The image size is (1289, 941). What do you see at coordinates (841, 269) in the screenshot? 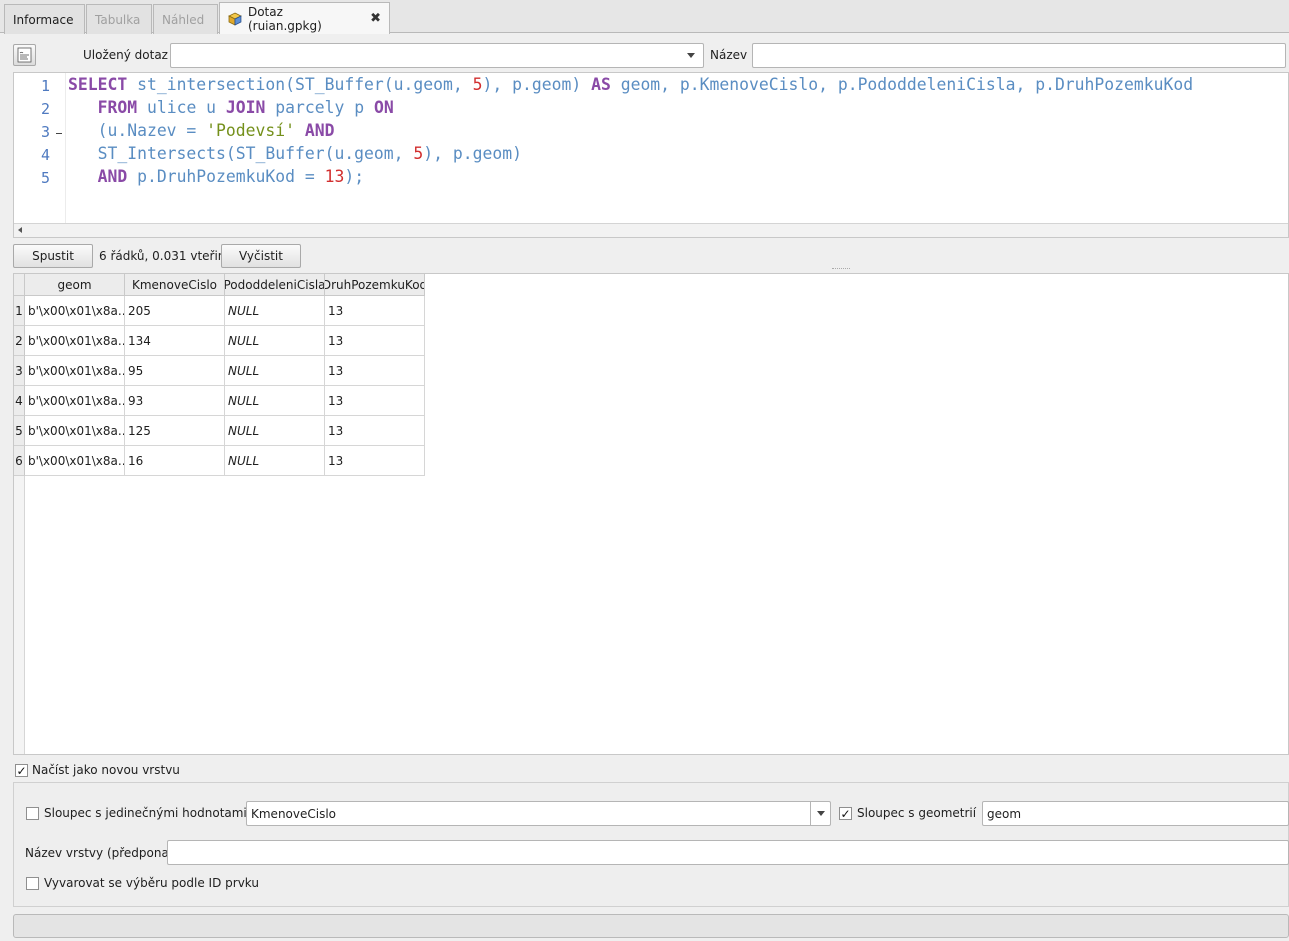
I see `splitter-handle` at bounding box center [841, 269].